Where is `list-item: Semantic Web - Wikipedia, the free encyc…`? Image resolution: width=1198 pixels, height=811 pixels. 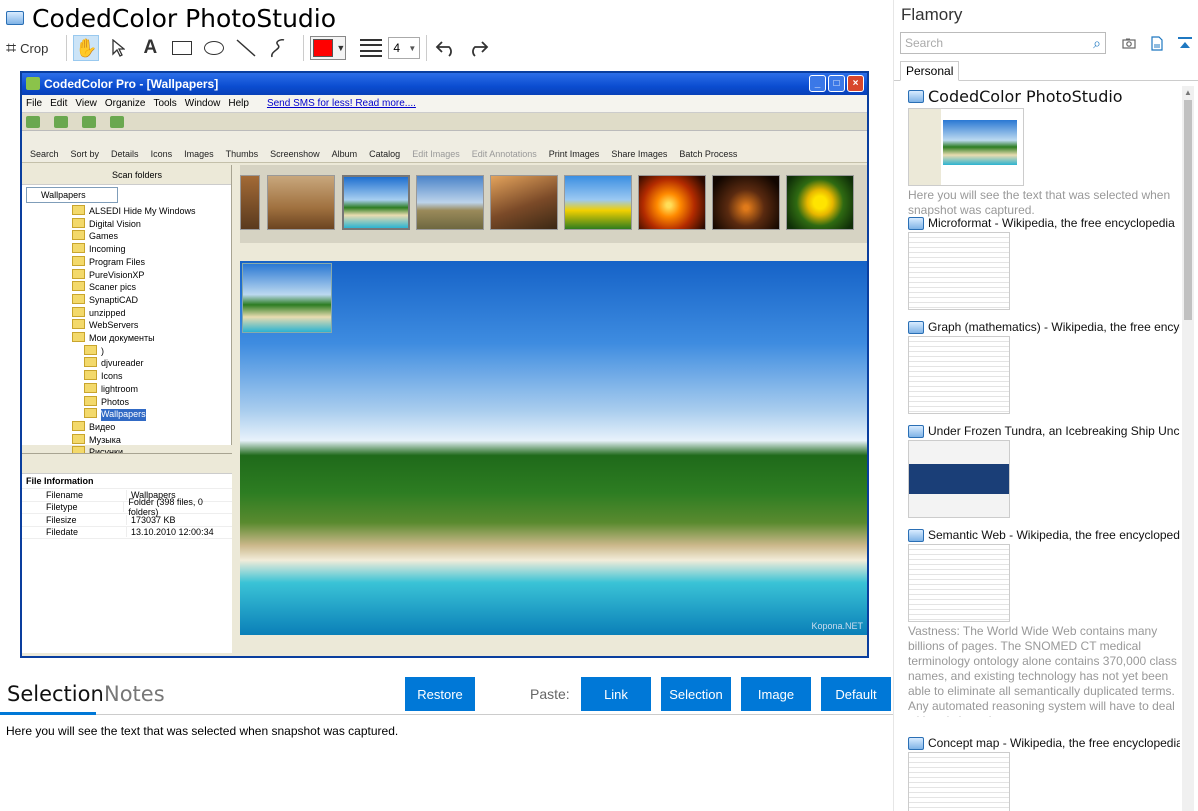 list-item: Semantic Web - Wikipedia, the free encyc… is located at coordinates (1044, 632).